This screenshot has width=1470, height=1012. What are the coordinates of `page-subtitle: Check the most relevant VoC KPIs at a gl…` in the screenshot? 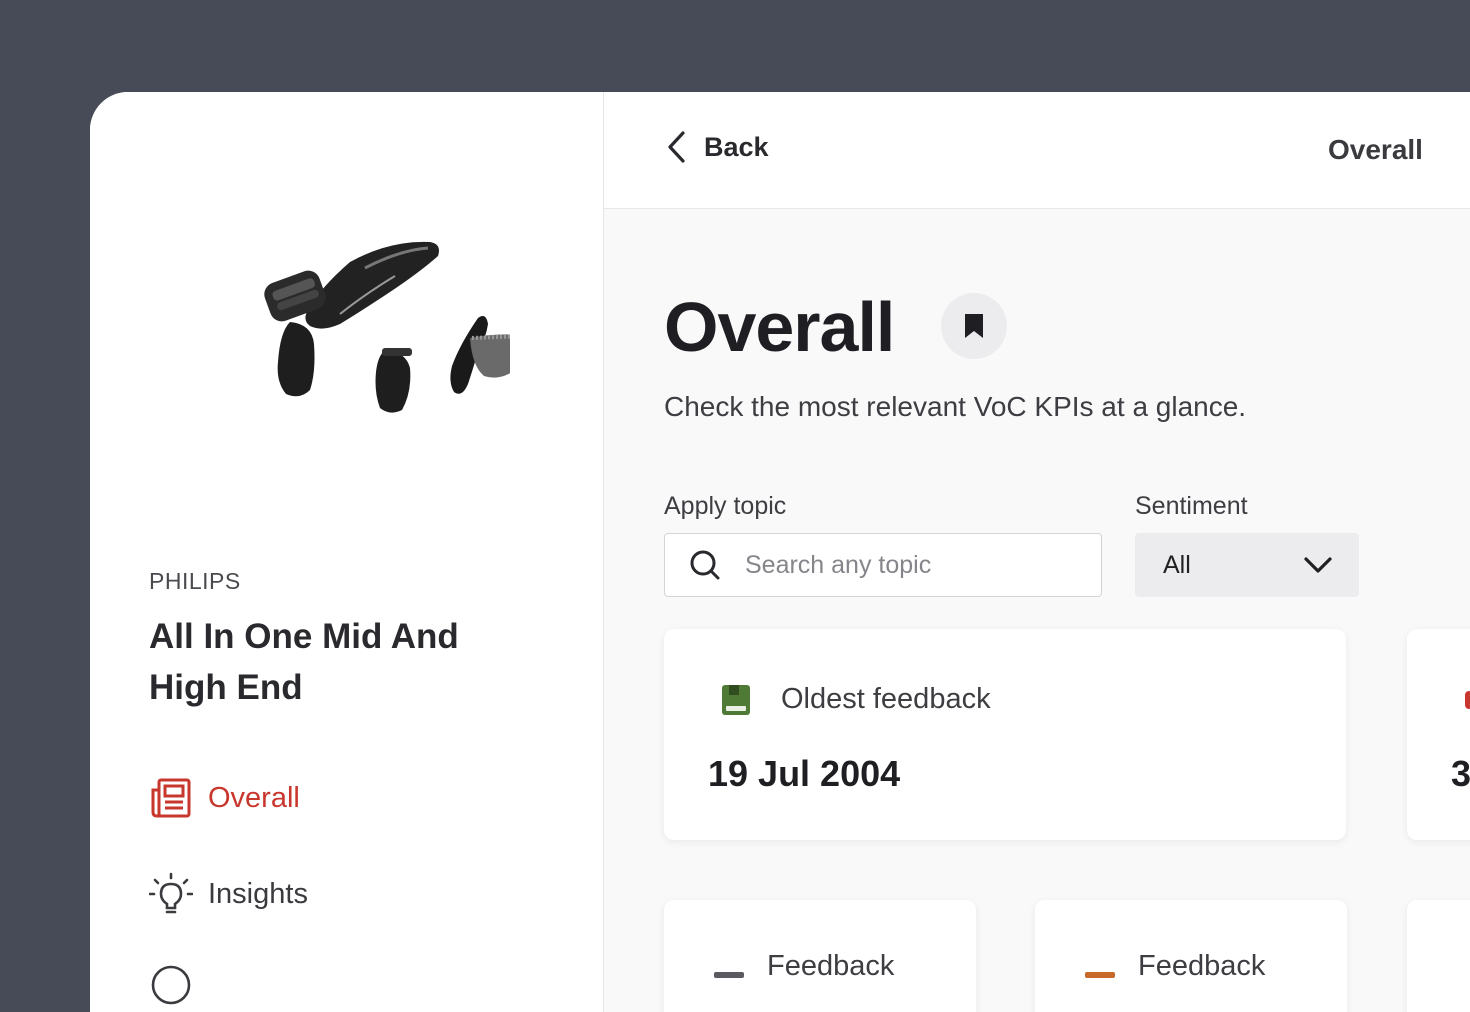 It's located at (955, 406).